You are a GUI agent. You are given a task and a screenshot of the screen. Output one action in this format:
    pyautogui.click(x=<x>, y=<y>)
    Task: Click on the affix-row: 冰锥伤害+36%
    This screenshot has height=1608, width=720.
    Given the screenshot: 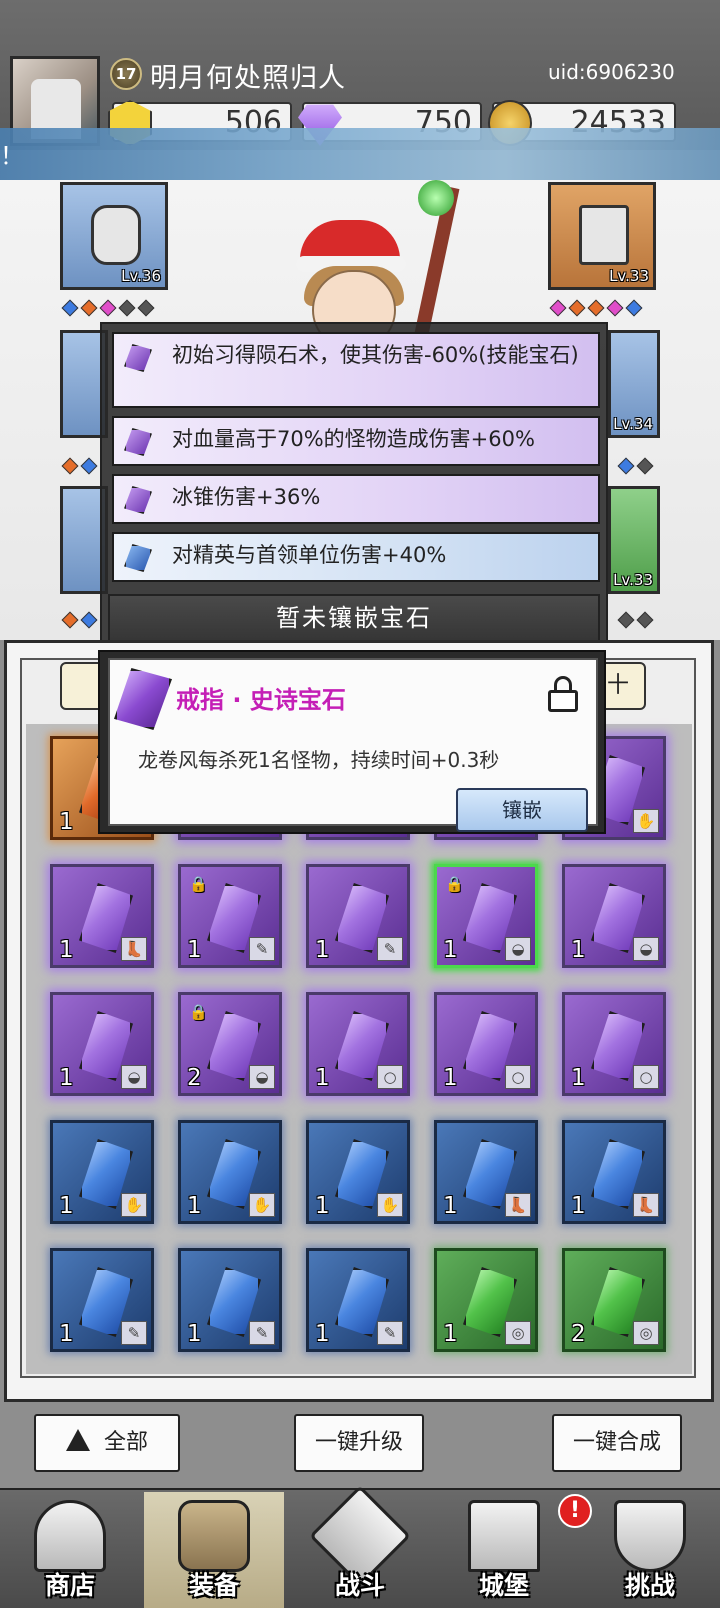 What is the action you would take?
    pyautogui.click(x=356, y=499)
    